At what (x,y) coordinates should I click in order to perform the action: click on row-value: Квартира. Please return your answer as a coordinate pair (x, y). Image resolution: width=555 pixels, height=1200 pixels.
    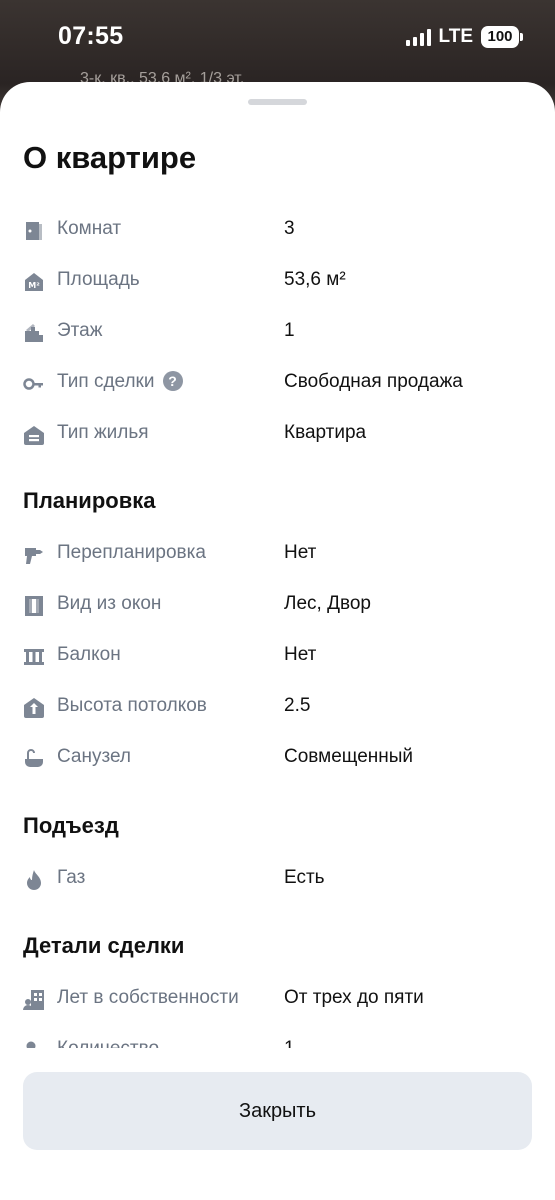
    Looking at the image, I should click on (325, 432).